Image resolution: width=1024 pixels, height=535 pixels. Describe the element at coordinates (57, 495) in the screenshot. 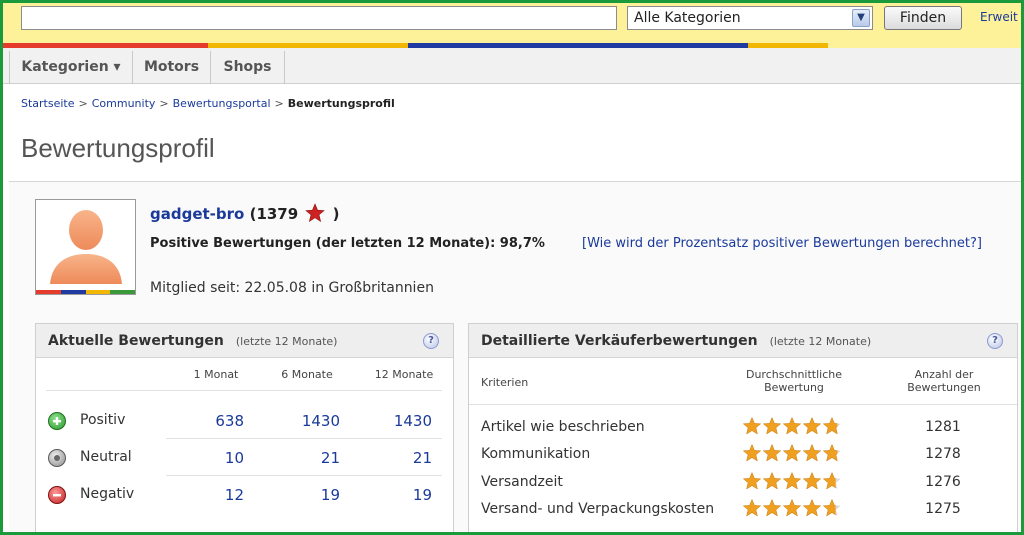

I see `minus-circle-icon` at that location.